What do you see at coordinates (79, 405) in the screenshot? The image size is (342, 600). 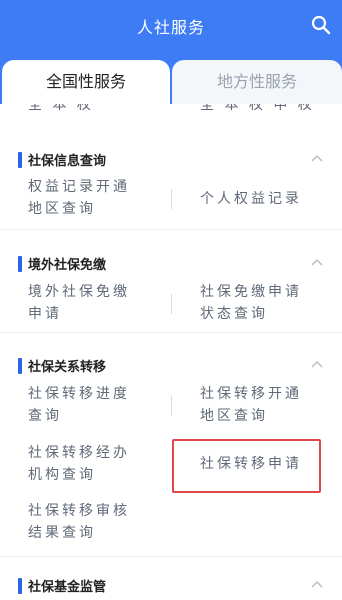 I see `service-item: 社保转移进度 查询` at bounding box center [79, 405].